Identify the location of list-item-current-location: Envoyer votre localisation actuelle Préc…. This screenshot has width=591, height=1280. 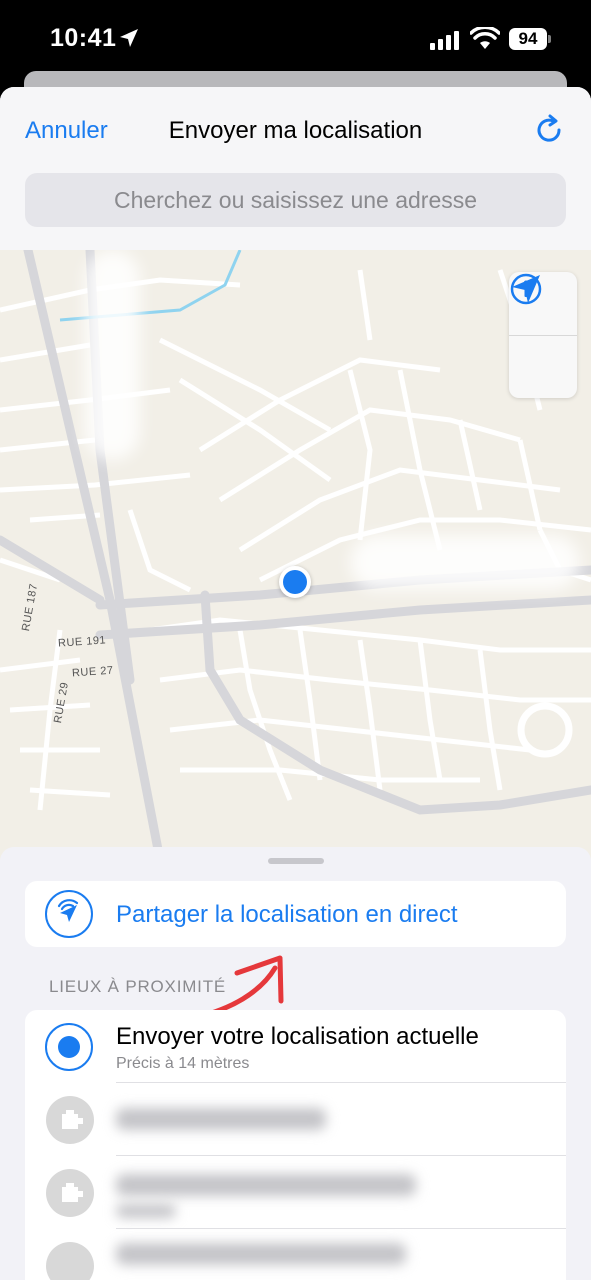
(295, 1046).